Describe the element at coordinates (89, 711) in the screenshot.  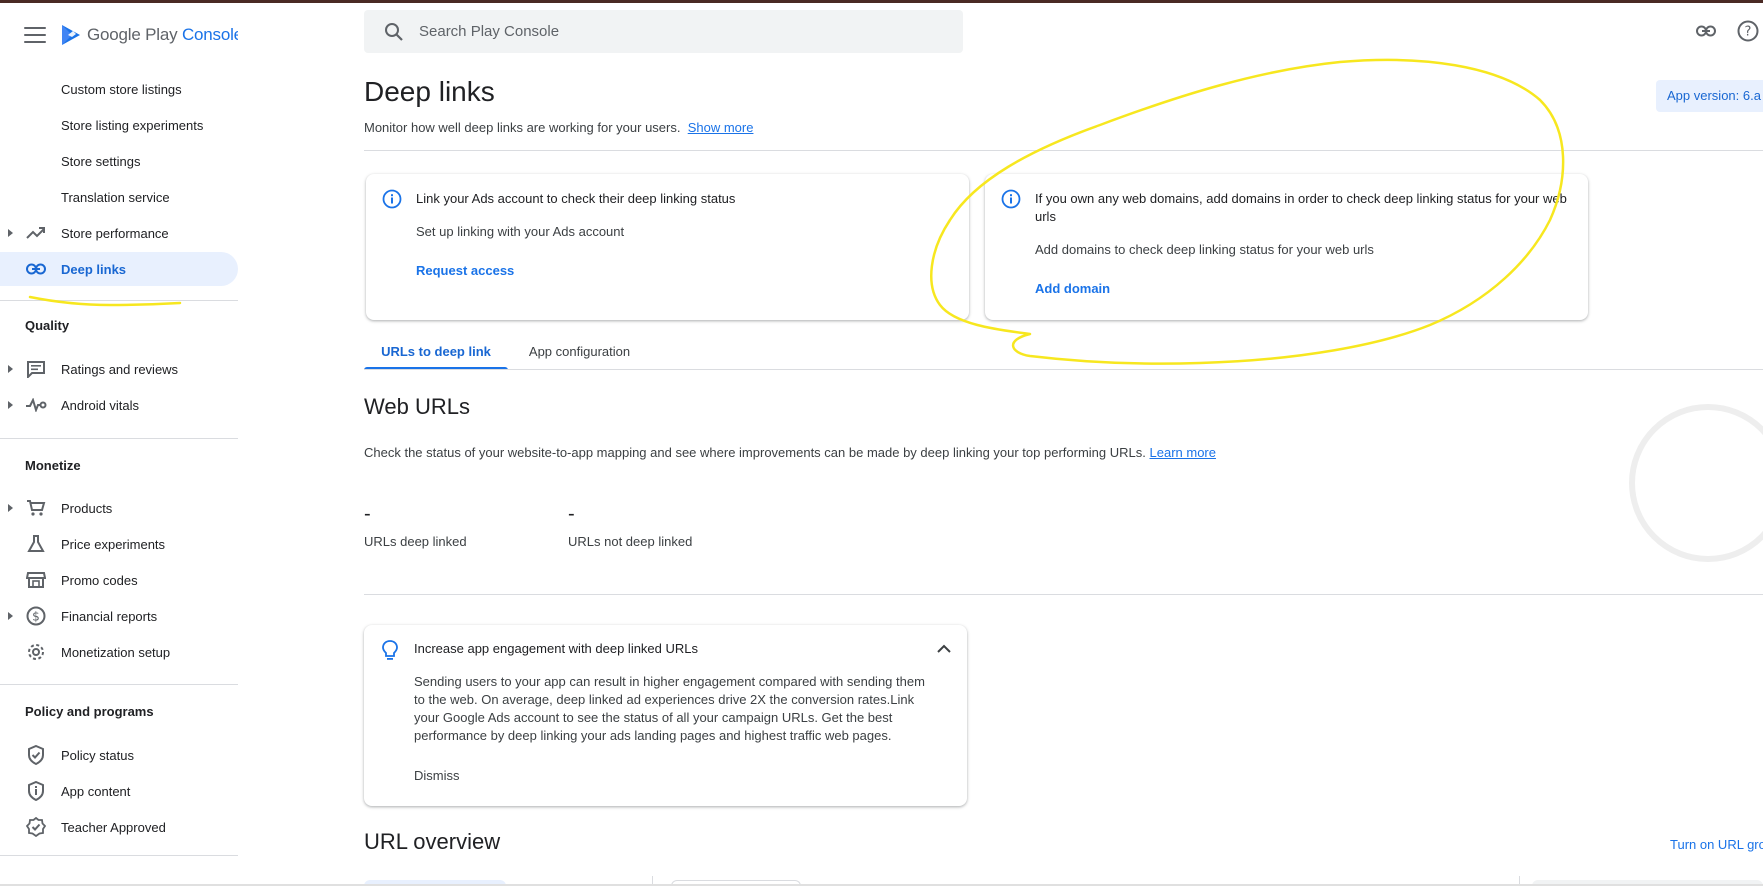
I see `sidebar-section-policy: Policy and programs` at that location.